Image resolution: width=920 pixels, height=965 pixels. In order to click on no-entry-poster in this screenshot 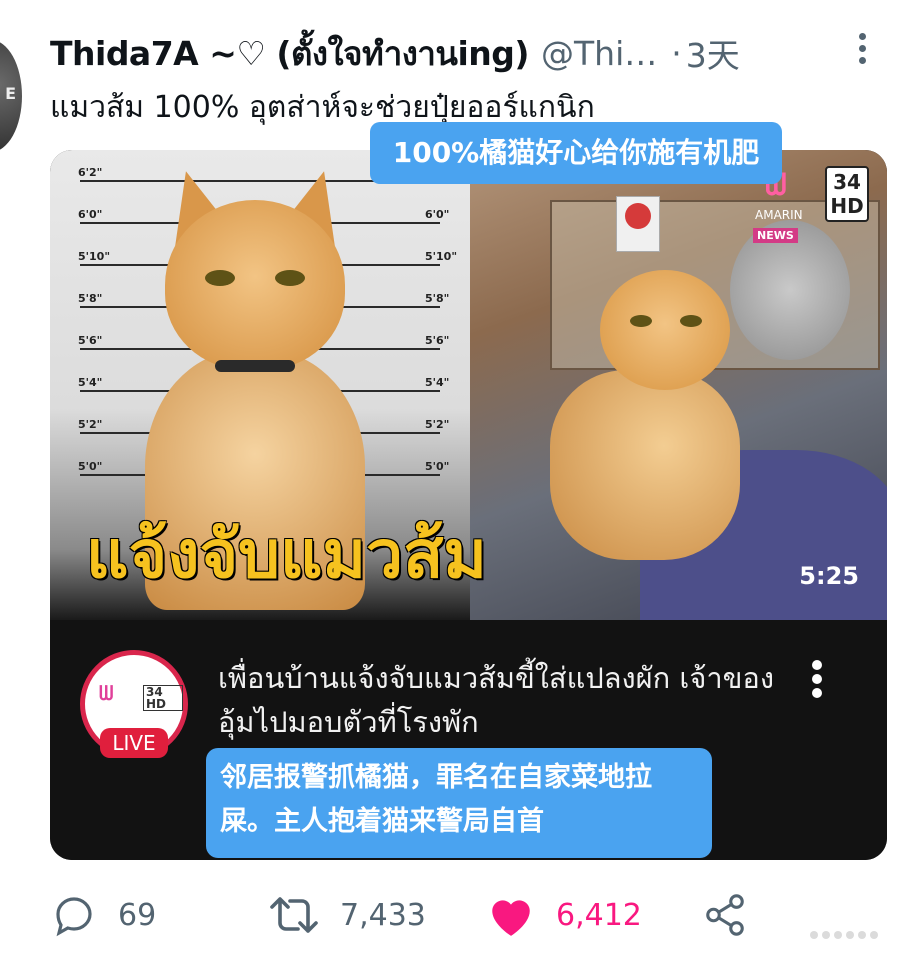, I will do `click(638, 224)`.